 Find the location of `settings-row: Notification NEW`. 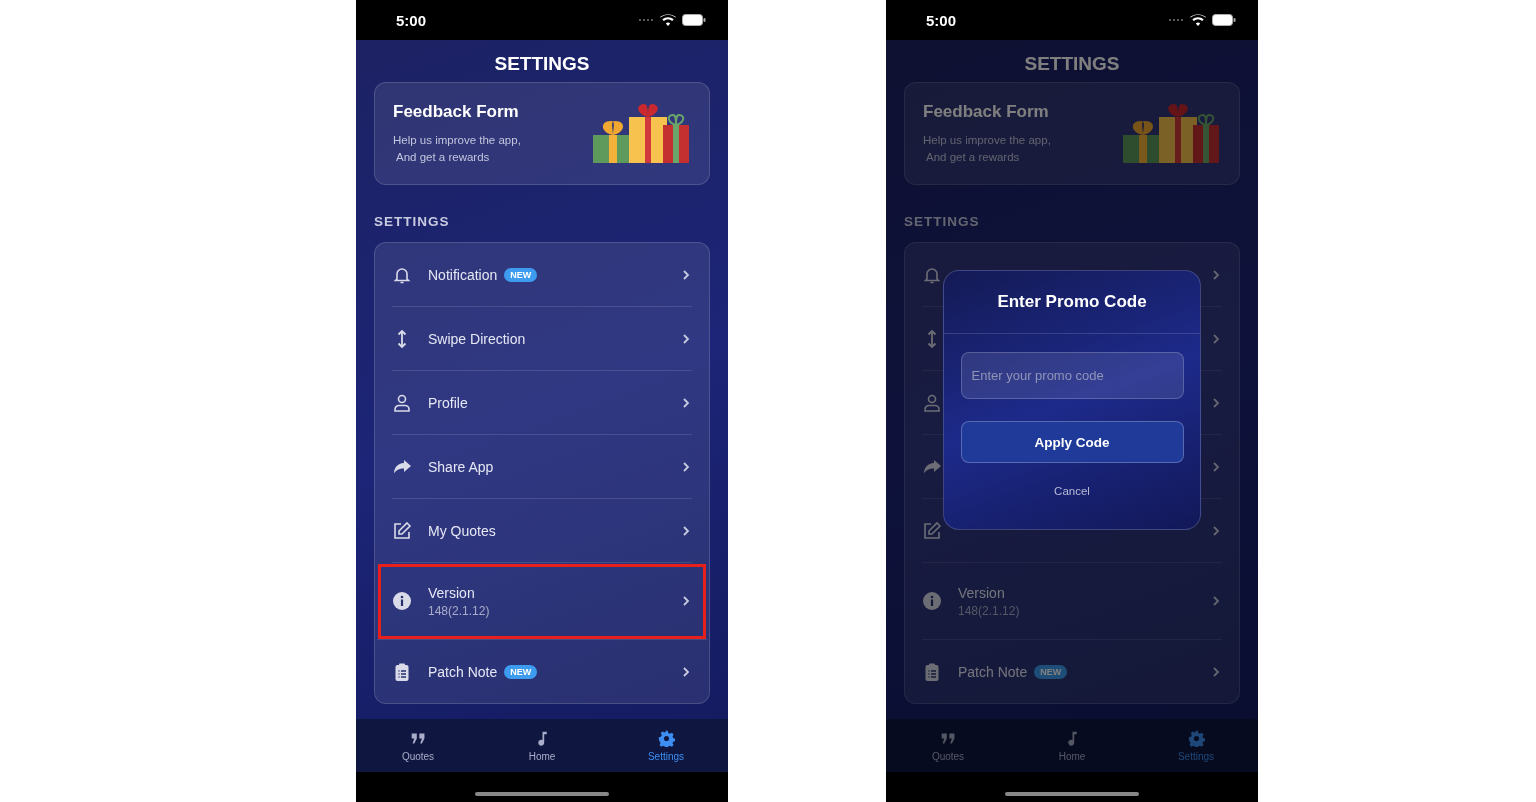

settings-row: Notification NEW is located at coordinates (542, 275).